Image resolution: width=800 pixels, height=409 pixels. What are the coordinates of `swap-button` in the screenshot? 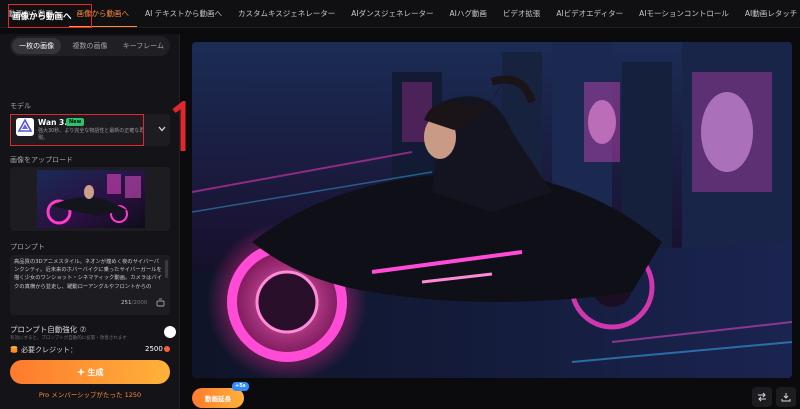 It's located at (762, 397).